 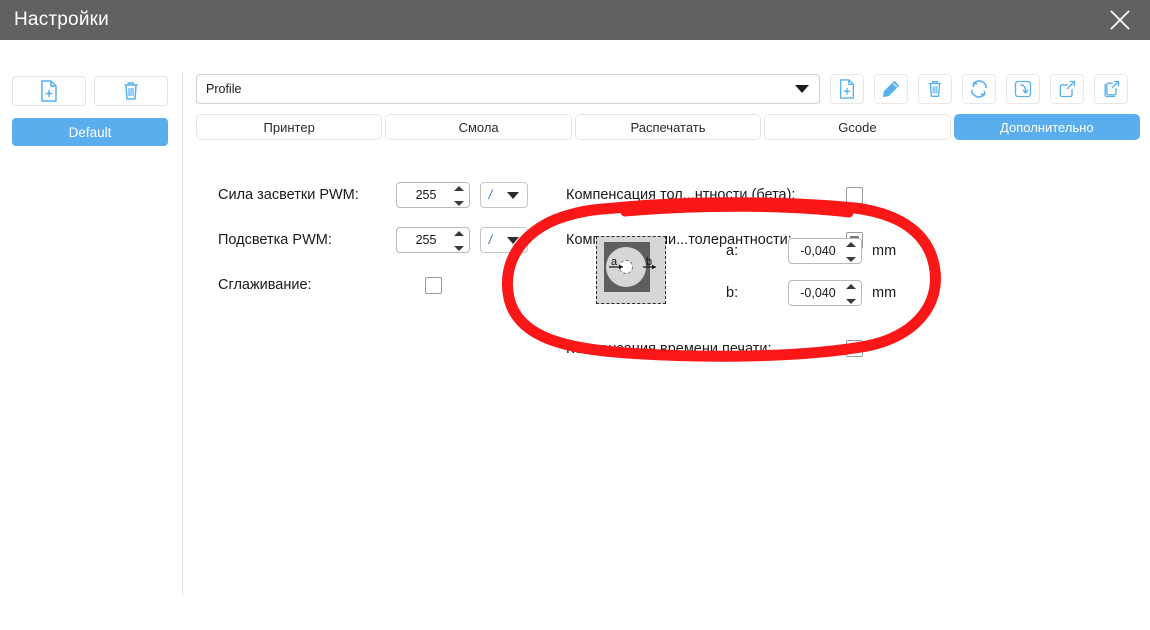 What do you see at coordinates (575, 20) in the screenshot?
I see `window-titlebar: Настройки` at bounding box center [575, 20].